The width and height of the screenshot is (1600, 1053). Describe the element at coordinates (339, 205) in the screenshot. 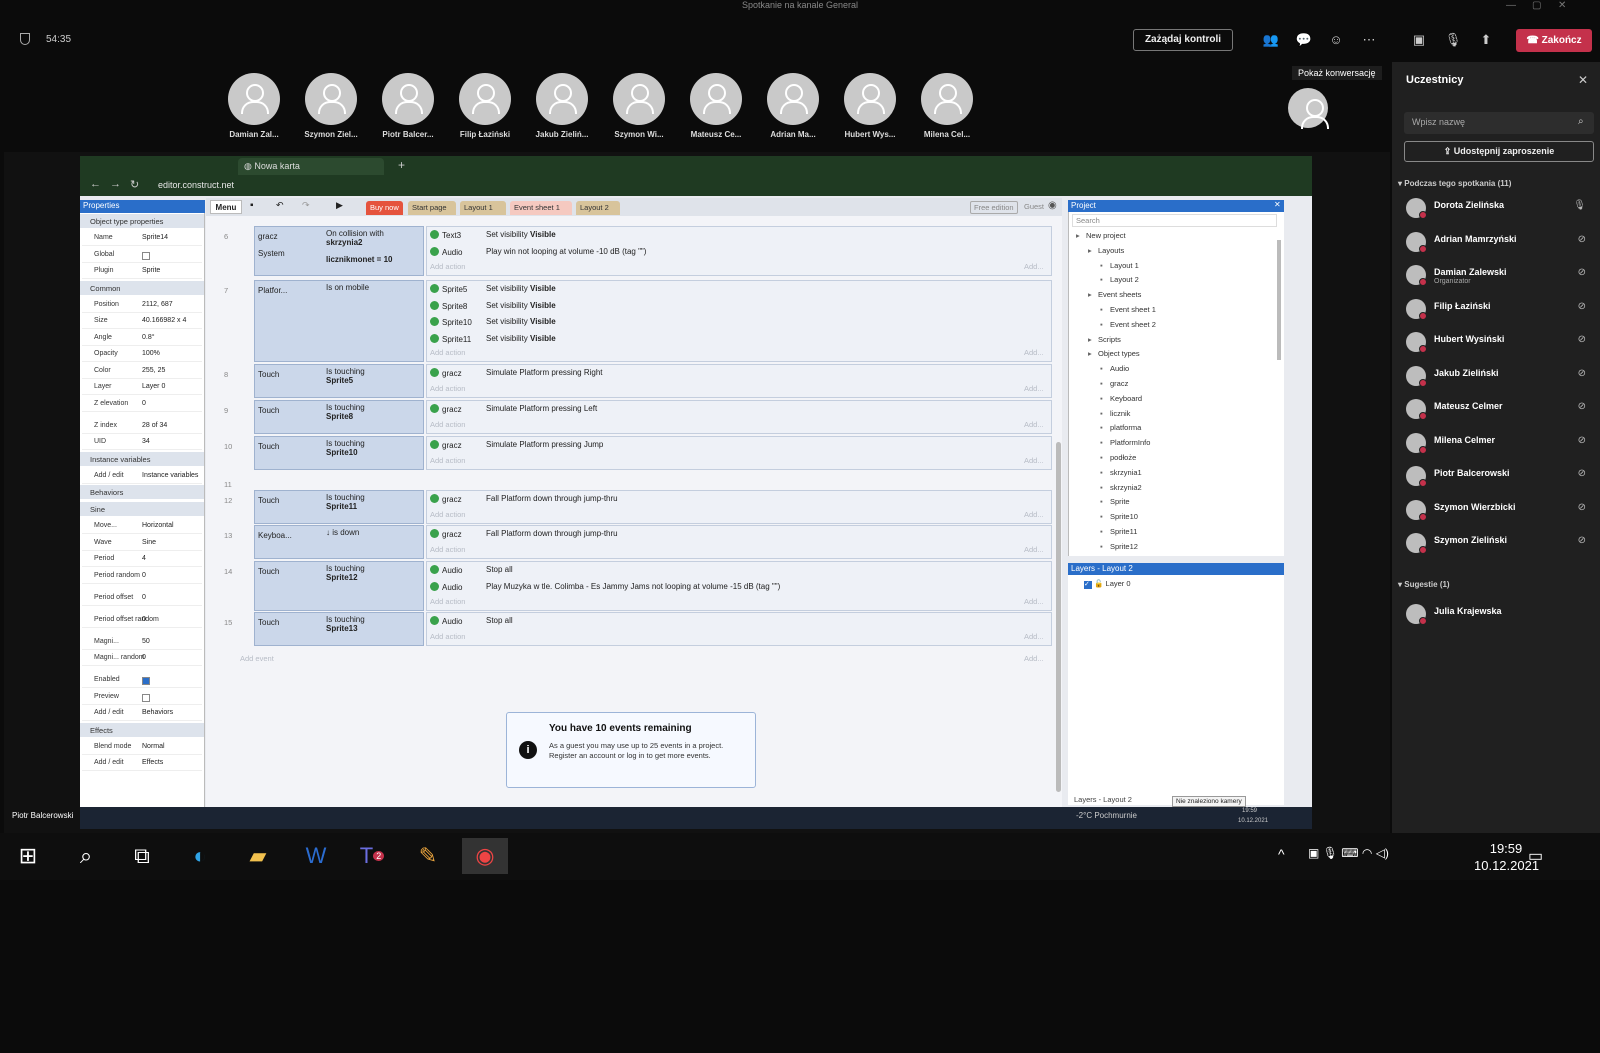

I see `play-icon: ▶` at that location.